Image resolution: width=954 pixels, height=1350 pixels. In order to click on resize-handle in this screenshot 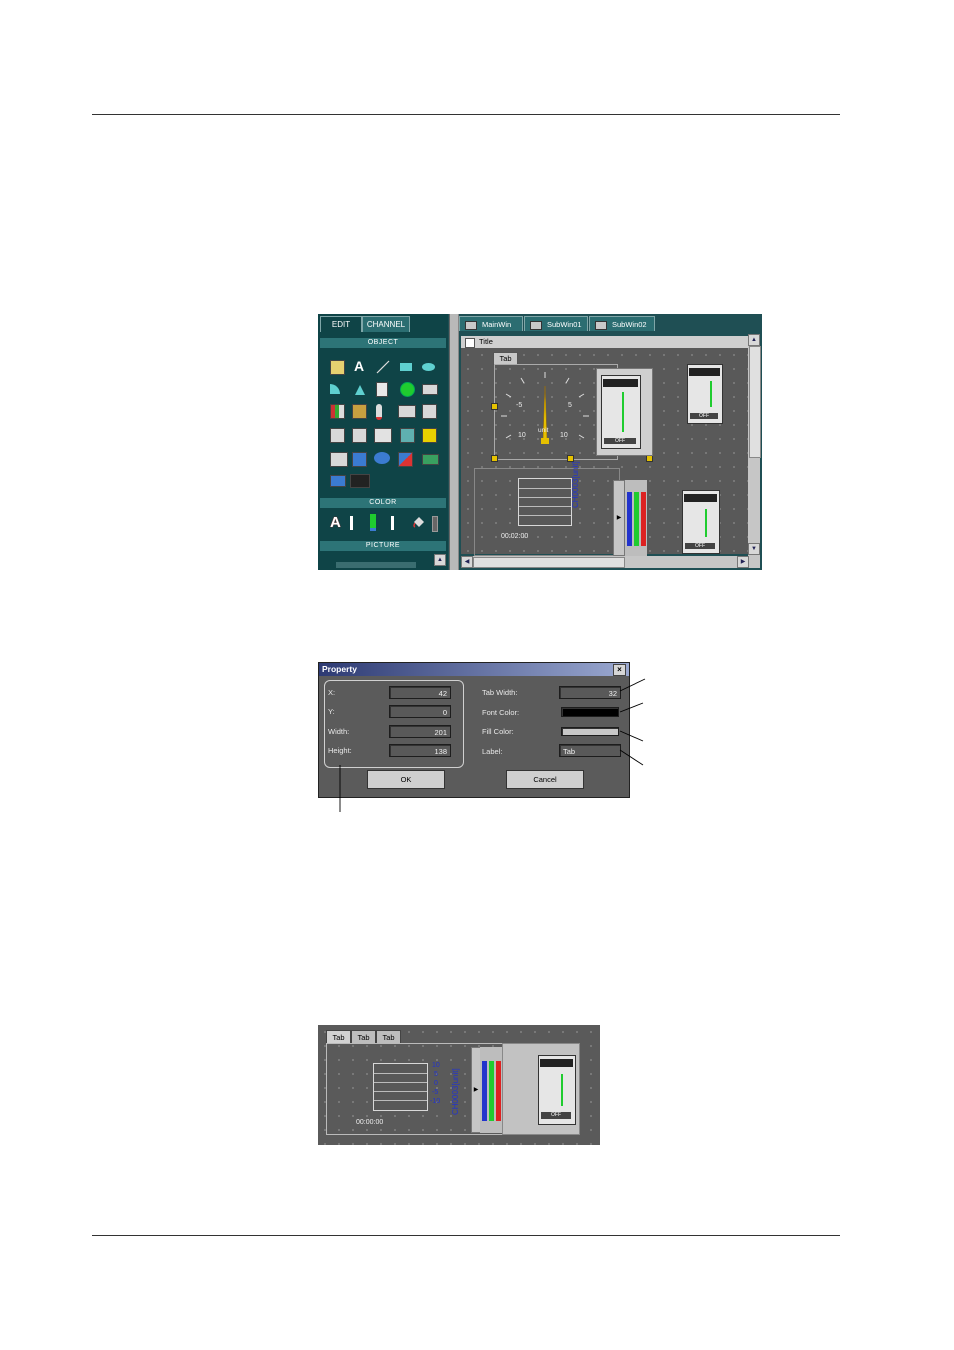, I will do `click(649, 458)`.